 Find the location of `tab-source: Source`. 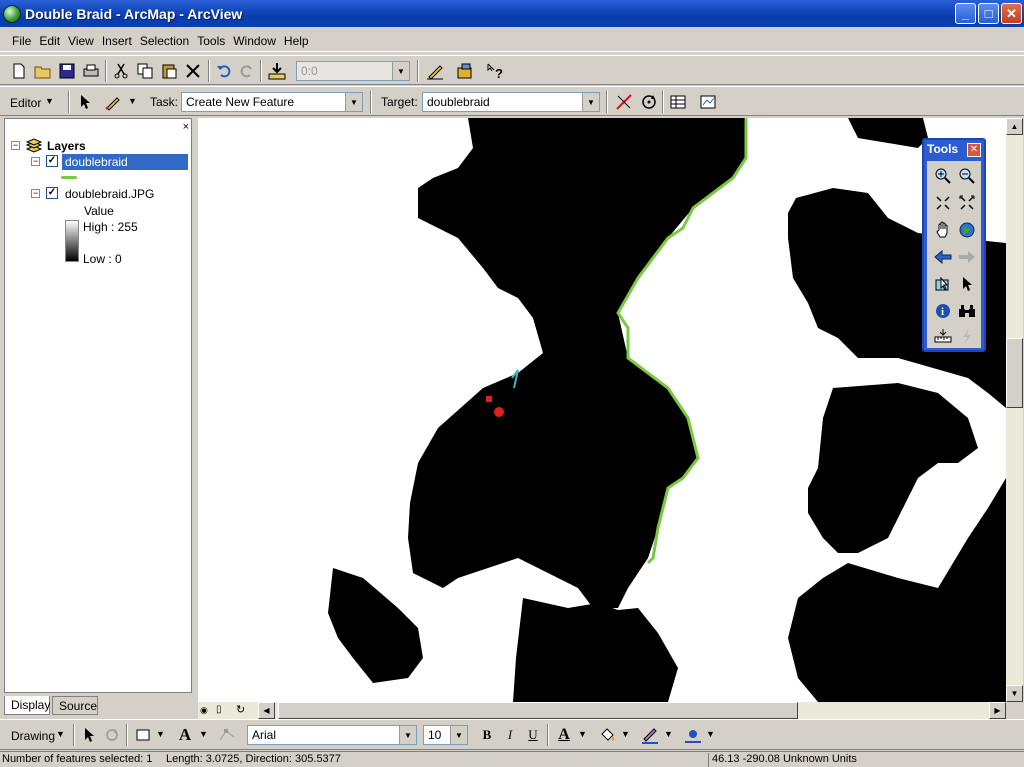

tab-source: Source is located at coordinates (75, 705).